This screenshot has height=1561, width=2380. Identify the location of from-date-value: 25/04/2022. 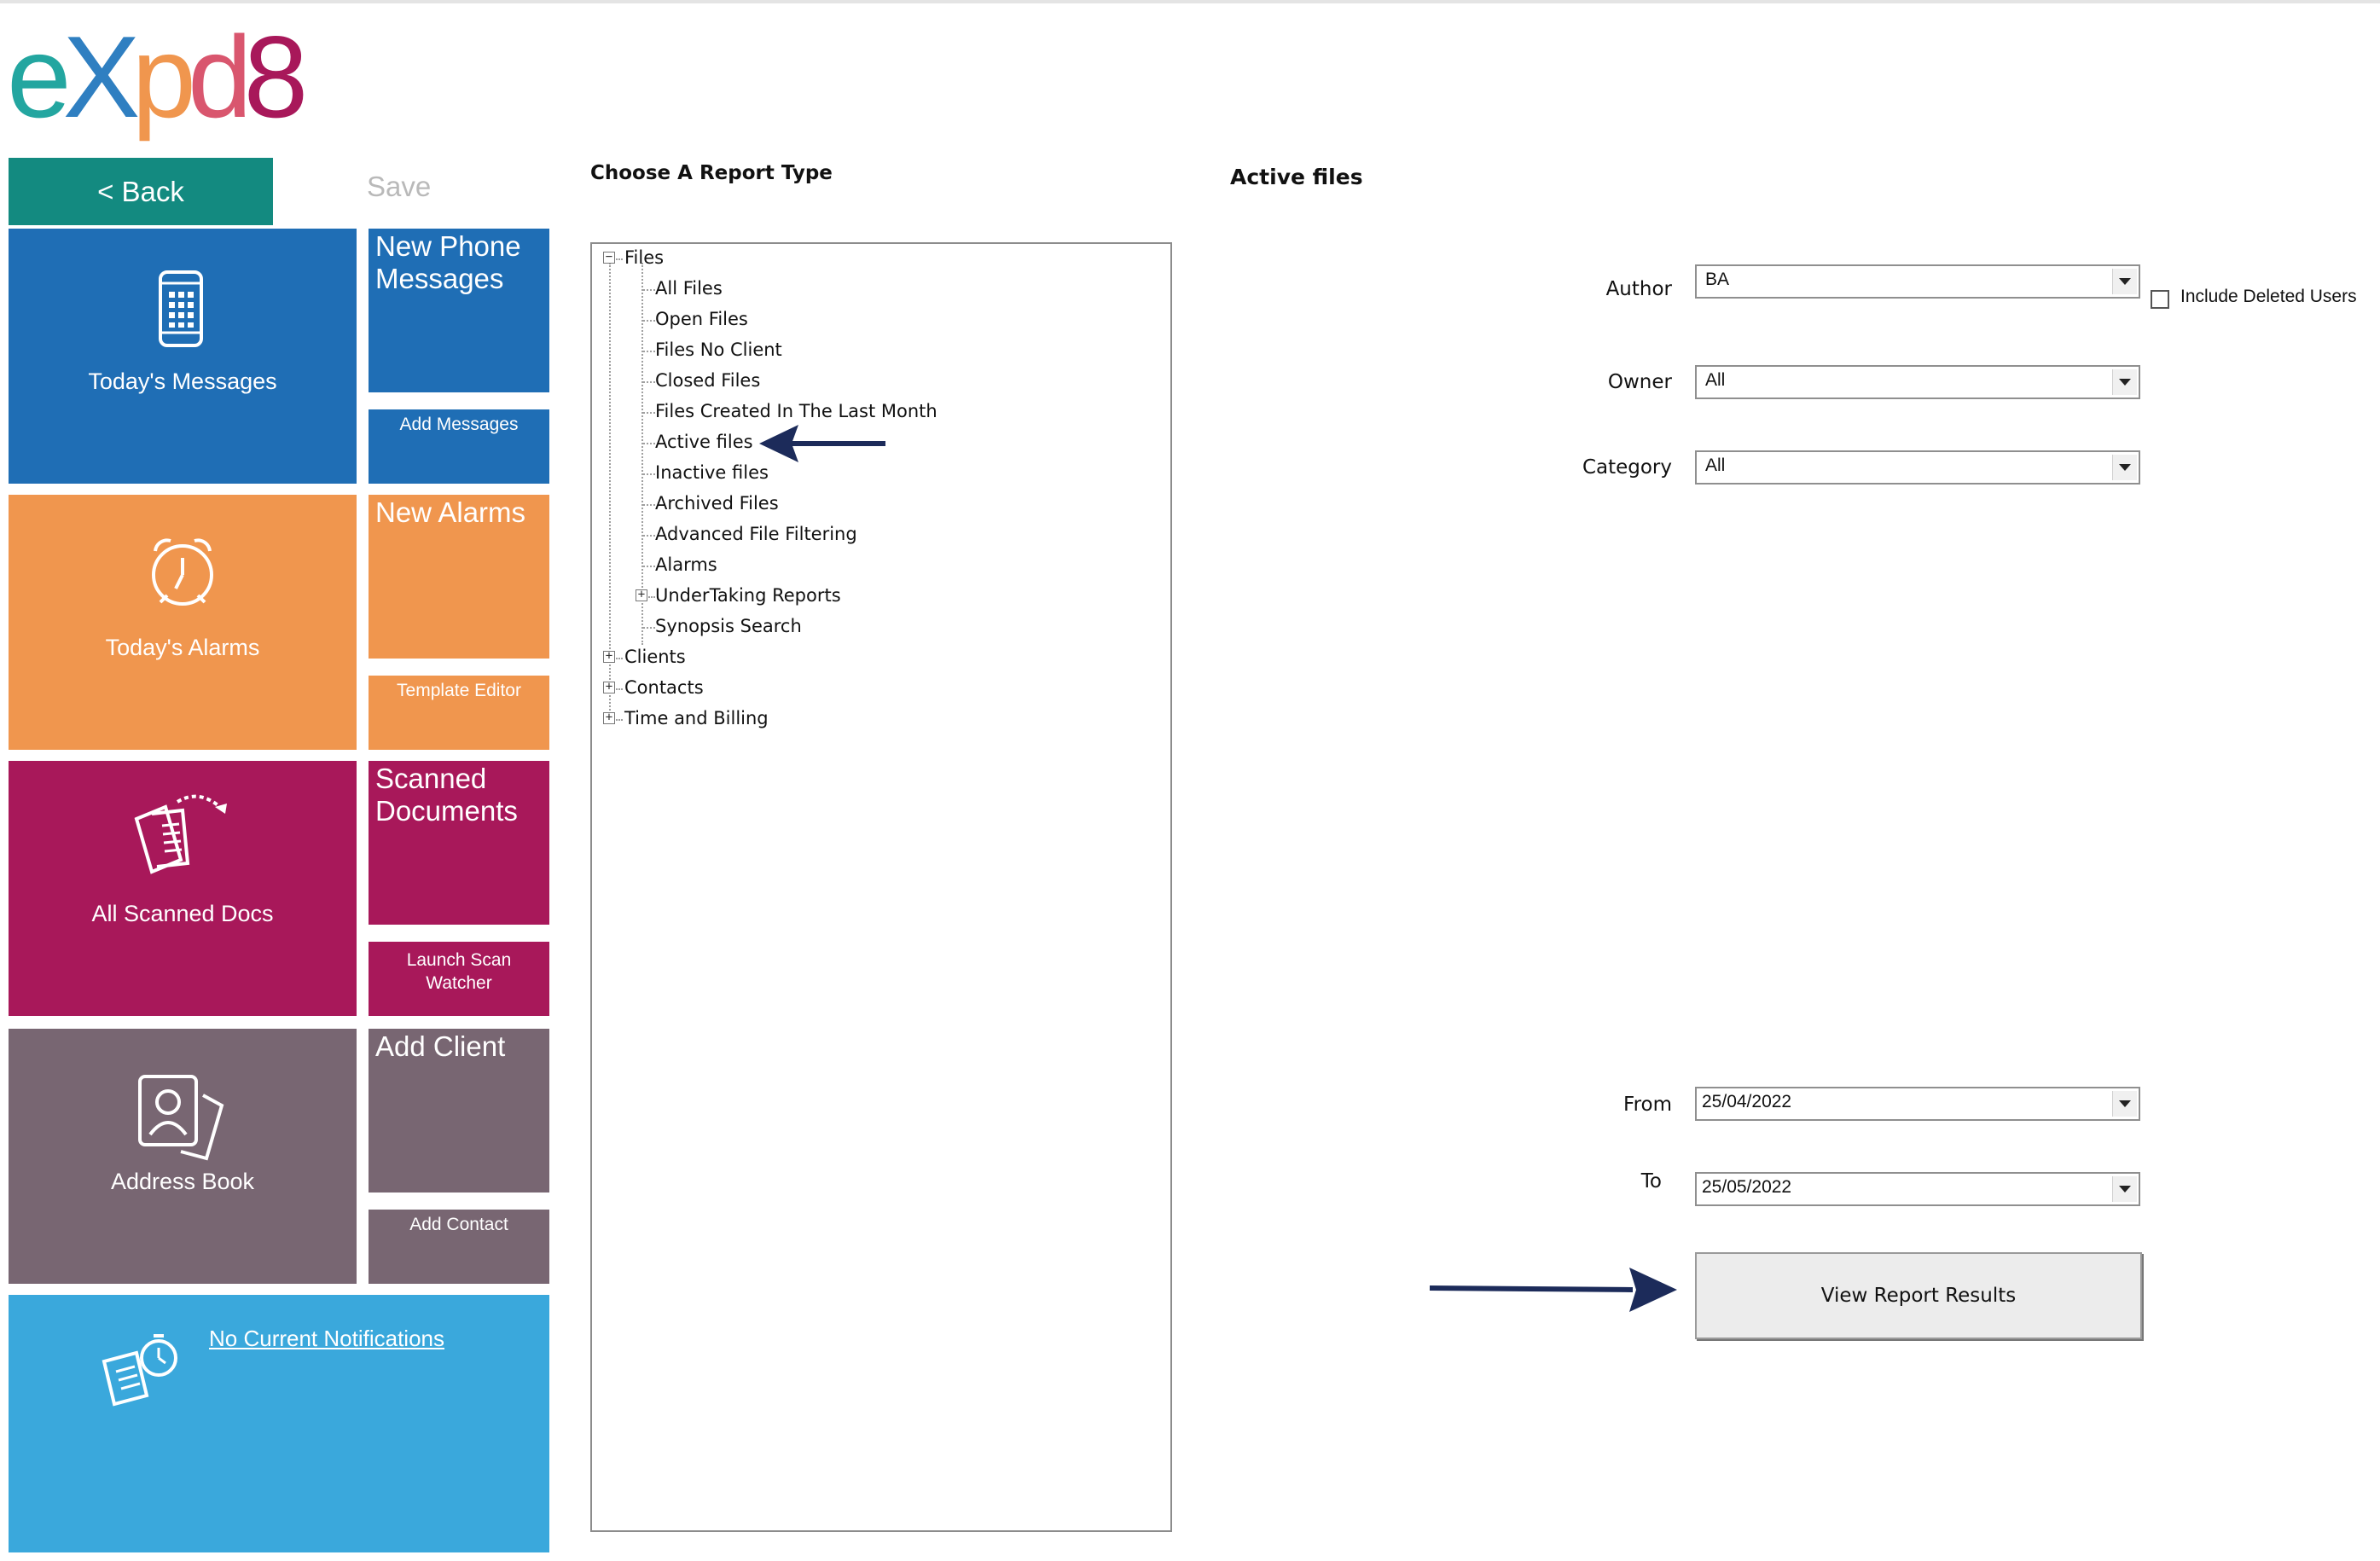
(1747, 1101).